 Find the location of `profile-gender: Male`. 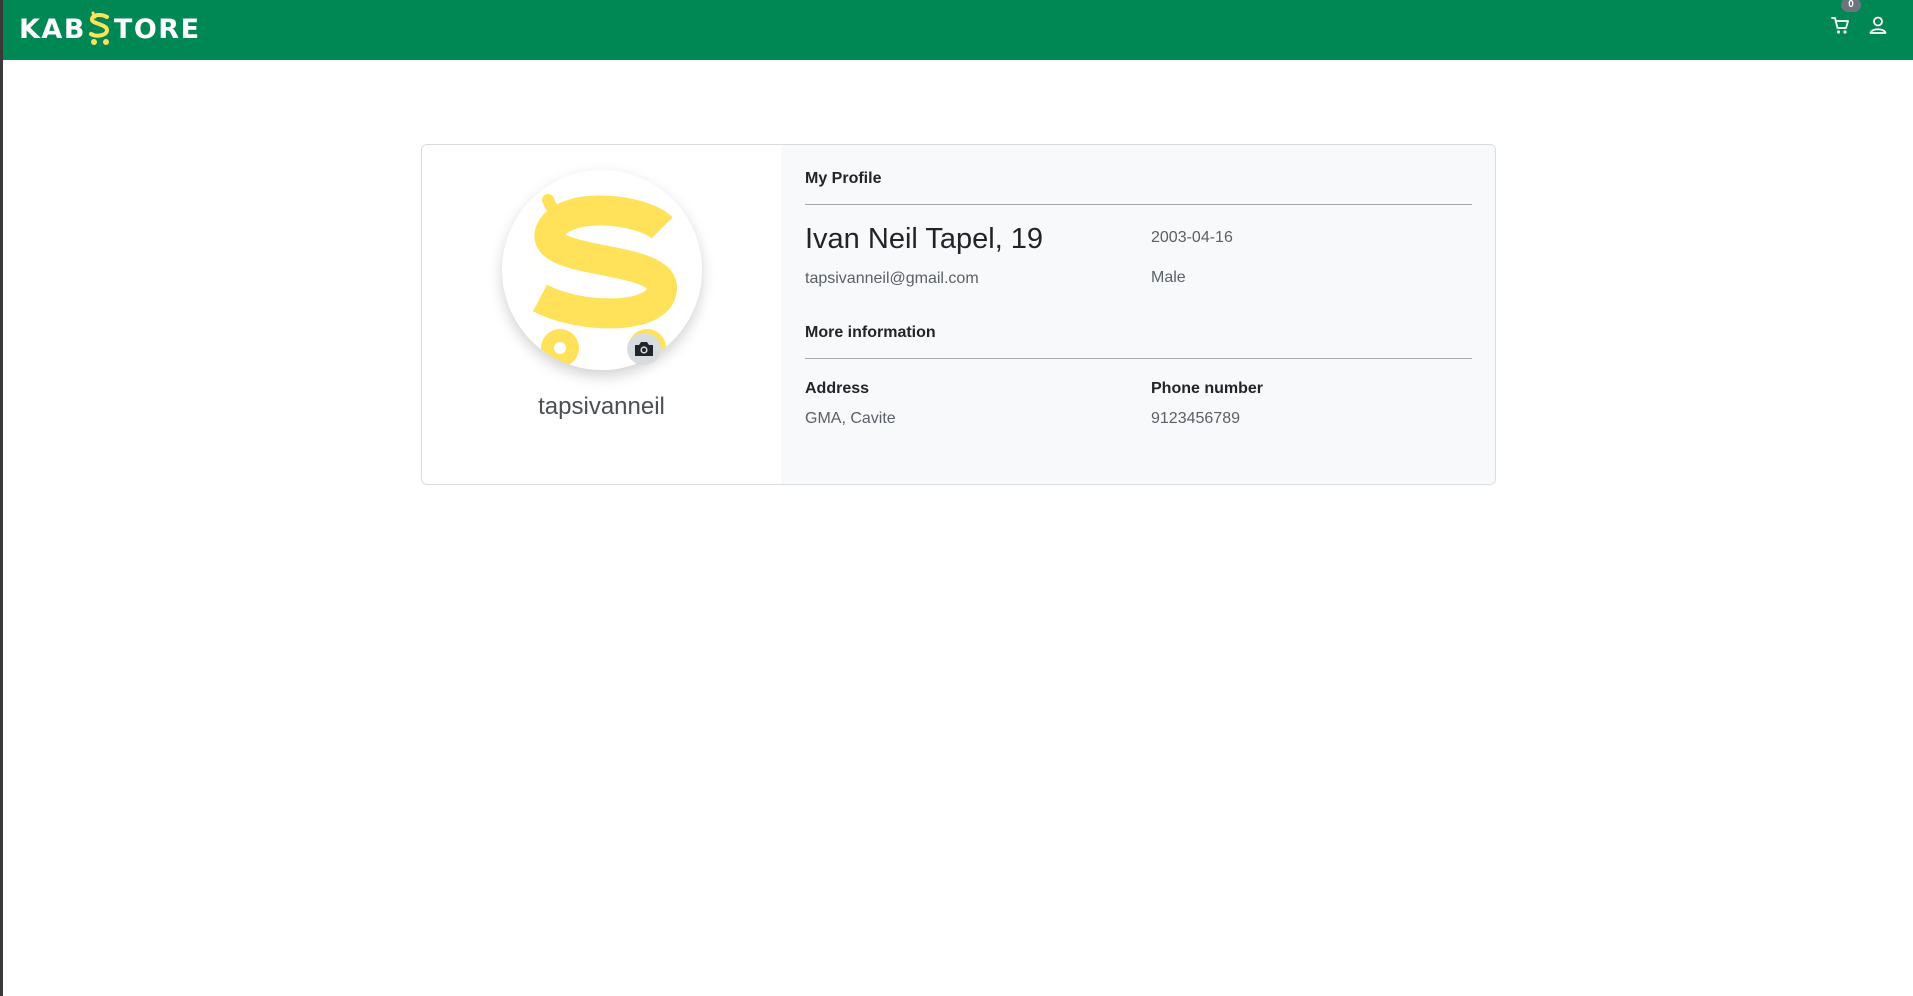

profile-gender: Male is located at coordinates (1168, 277).